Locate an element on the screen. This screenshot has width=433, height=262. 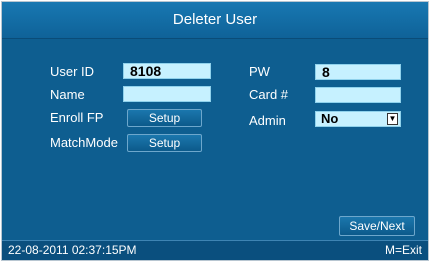
card-label: Card # is located at coordinates (269, 94).